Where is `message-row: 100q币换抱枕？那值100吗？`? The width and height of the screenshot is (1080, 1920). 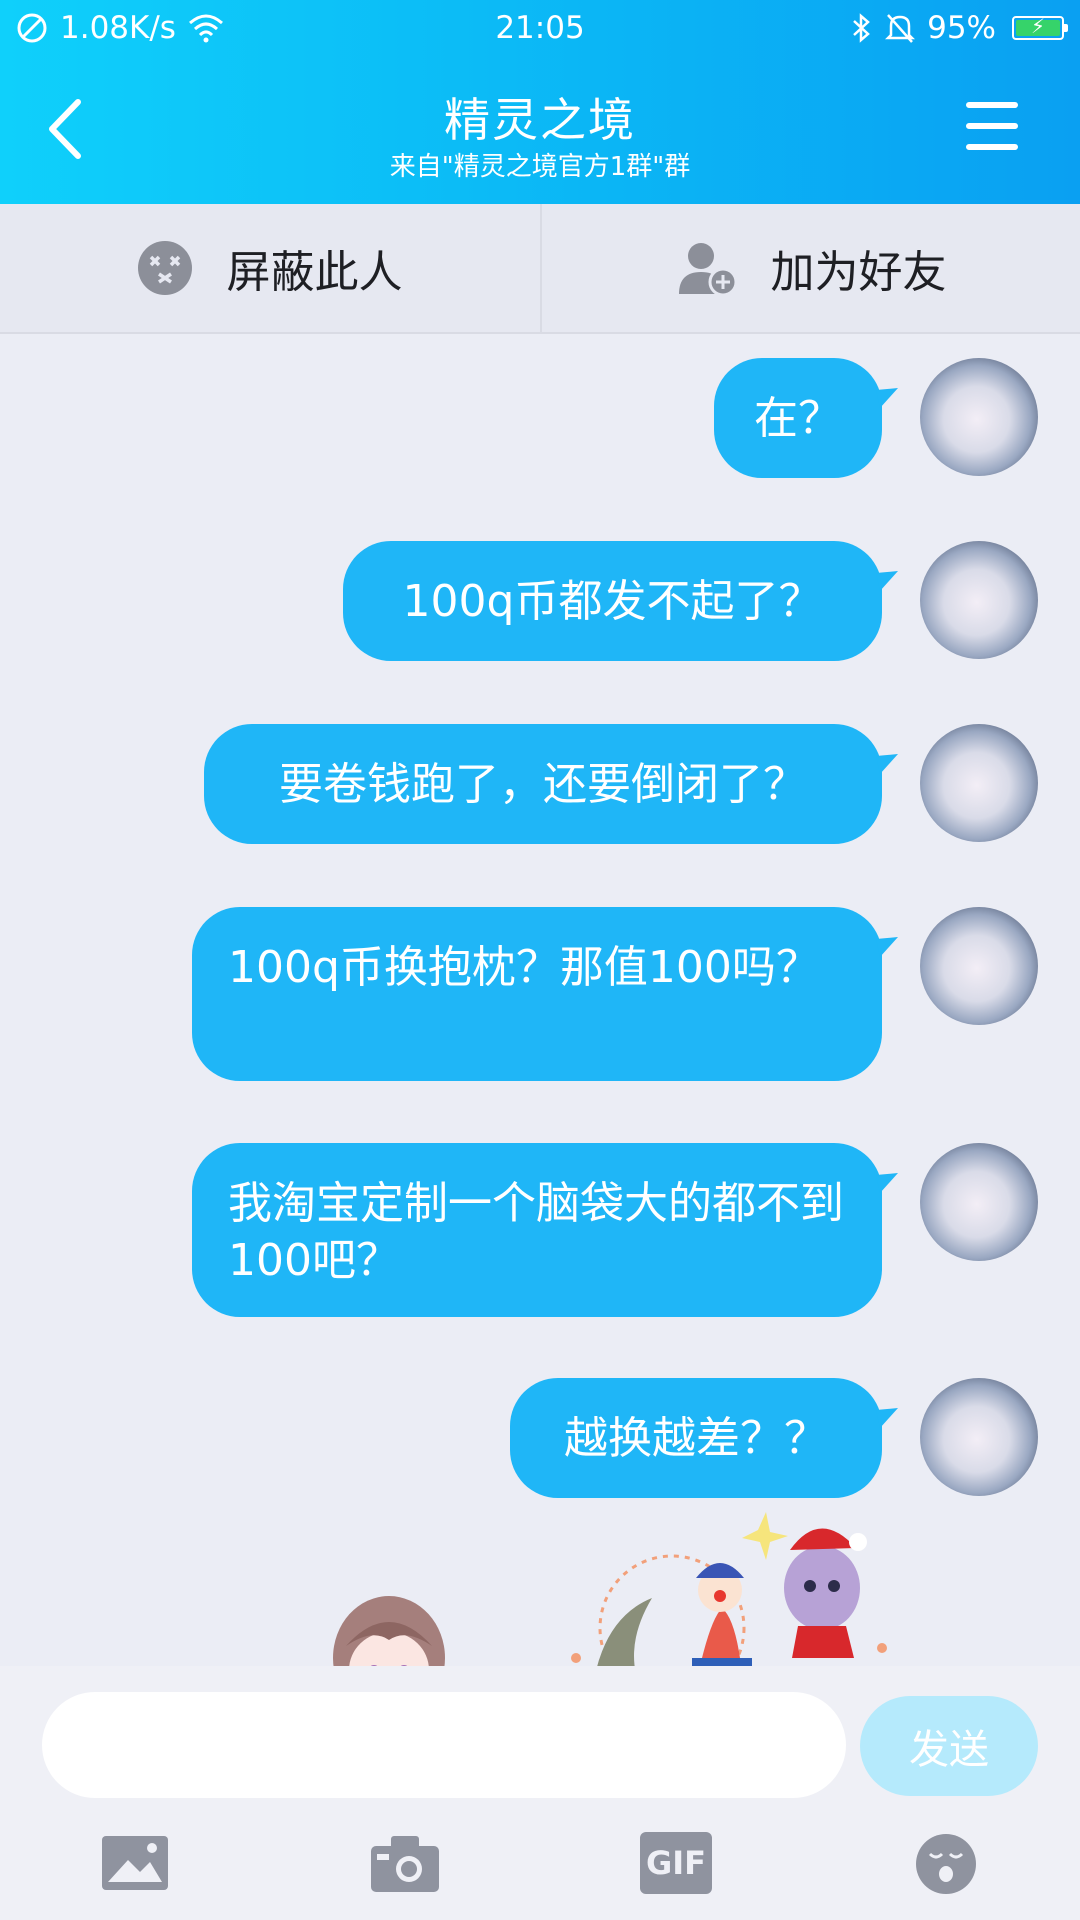
message-row: 100q币换抱枕？那值100吗？ is located at coordinates (540, 994).